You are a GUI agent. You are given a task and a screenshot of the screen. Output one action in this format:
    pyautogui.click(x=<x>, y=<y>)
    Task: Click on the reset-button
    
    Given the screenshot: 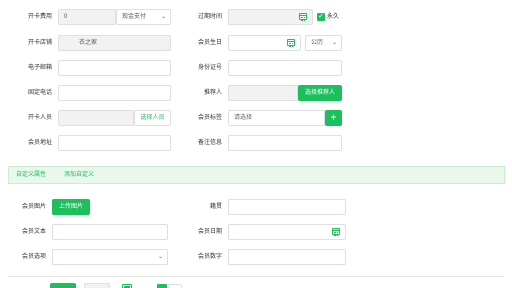 What is the action you would take?
    pyautogui.click(x=97, y=285)
    